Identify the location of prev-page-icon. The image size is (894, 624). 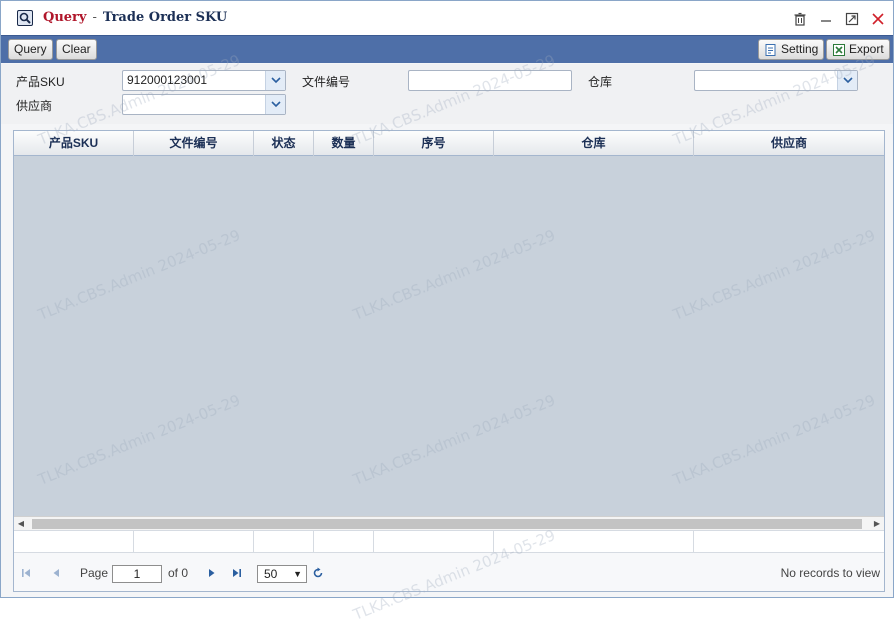
(56, 573).